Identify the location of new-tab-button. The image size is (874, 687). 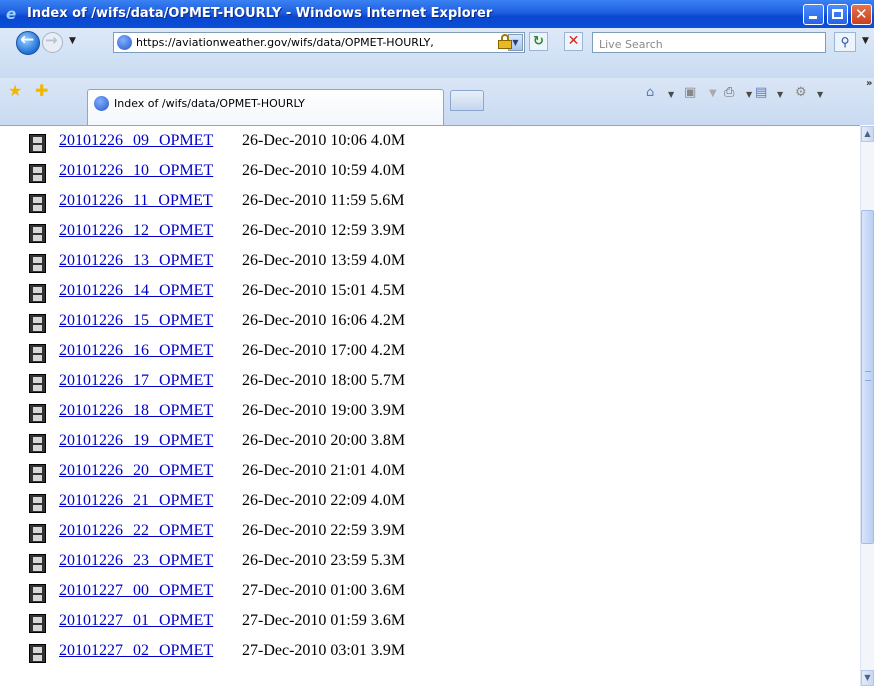
(467, 100).